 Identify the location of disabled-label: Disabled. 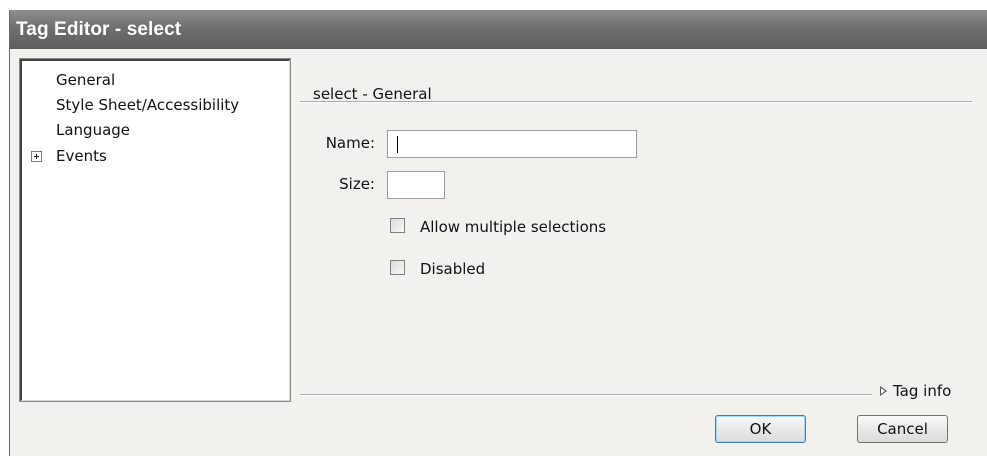
(452, 269).